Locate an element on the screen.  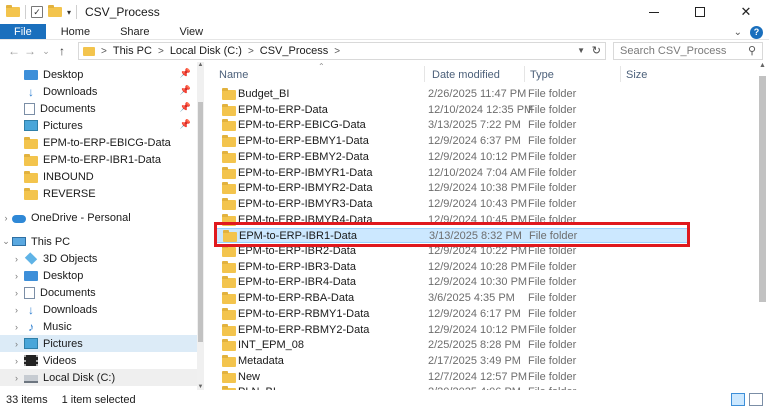
file-row: New 12/7/2024 12:57 PM File folder is located at coordinates (453, 377).